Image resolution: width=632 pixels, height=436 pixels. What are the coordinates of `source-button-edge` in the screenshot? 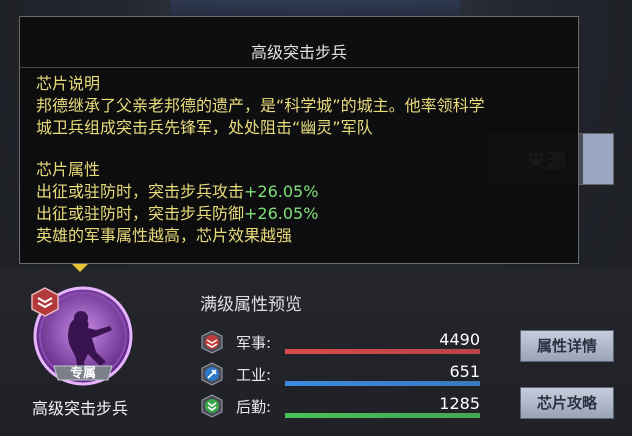 It's located at (598, 159).